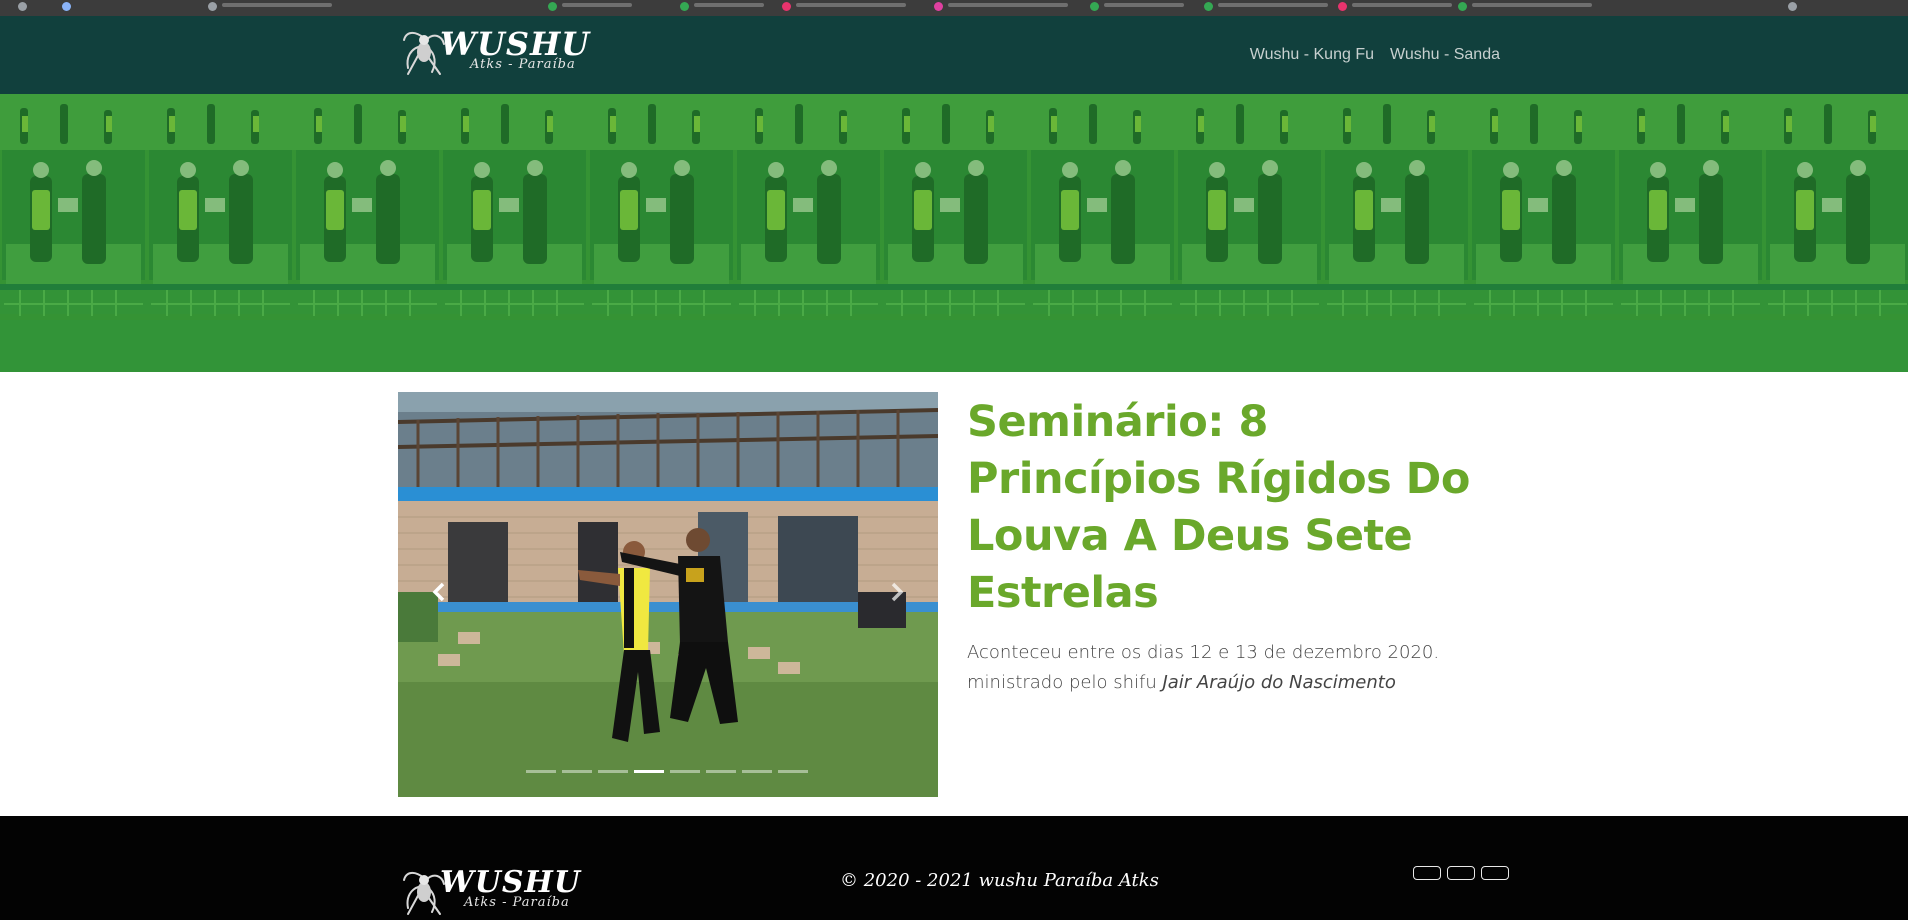 Image resolution: width=1908 pixels, height=920 pixels. I want to click on nav-link-sanda: Wushu - Sanda, so click(1445, 55).